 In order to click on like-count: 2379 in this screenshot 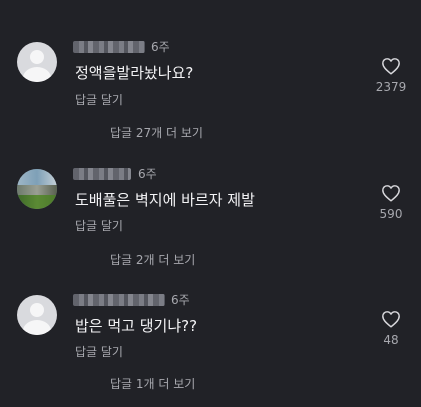, I will do `click(391, 87)`.